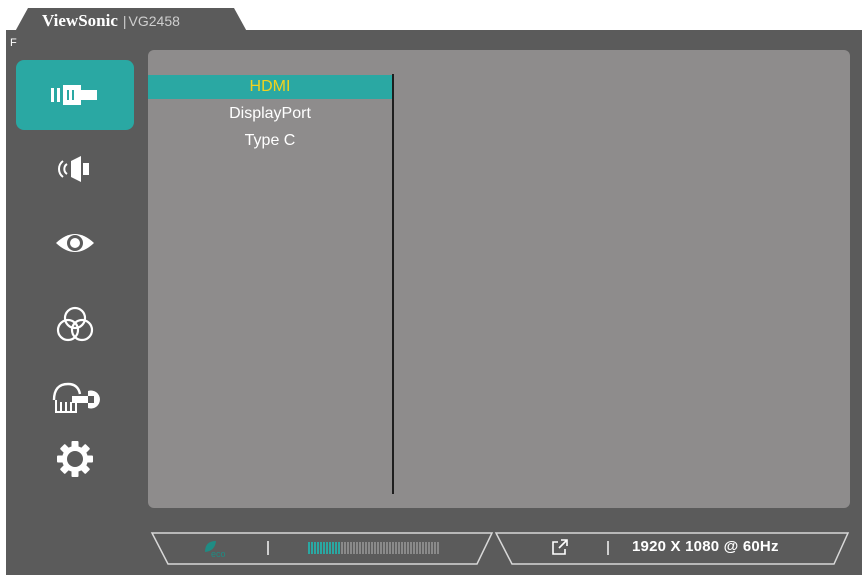 The image size is (862, 575). Describe the element at coordinates (705, 546) in the screenshot. I see `resolution-readout: 1920 X 1080 @ 60Hz` at that location.